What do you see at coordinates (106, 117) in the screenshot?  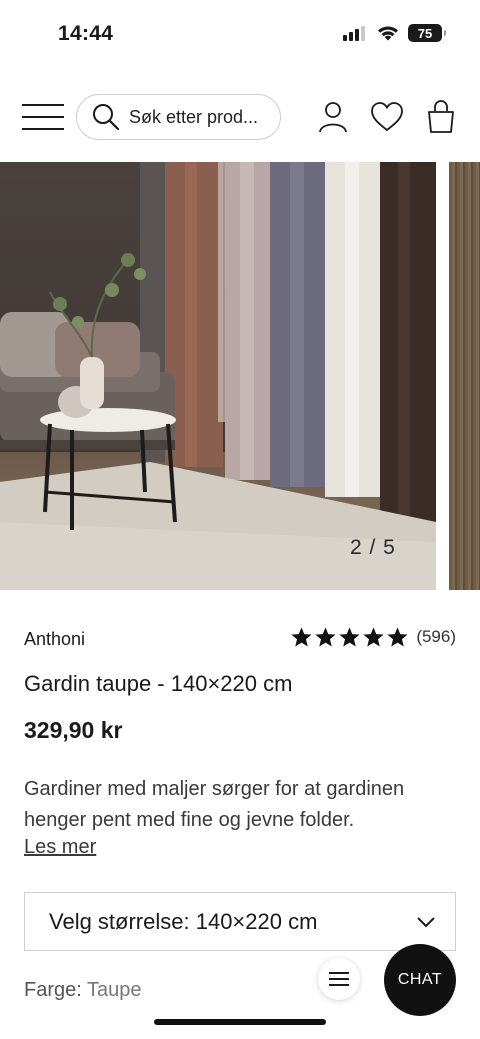 I see `search-icon` at bounding box center [106, 117].